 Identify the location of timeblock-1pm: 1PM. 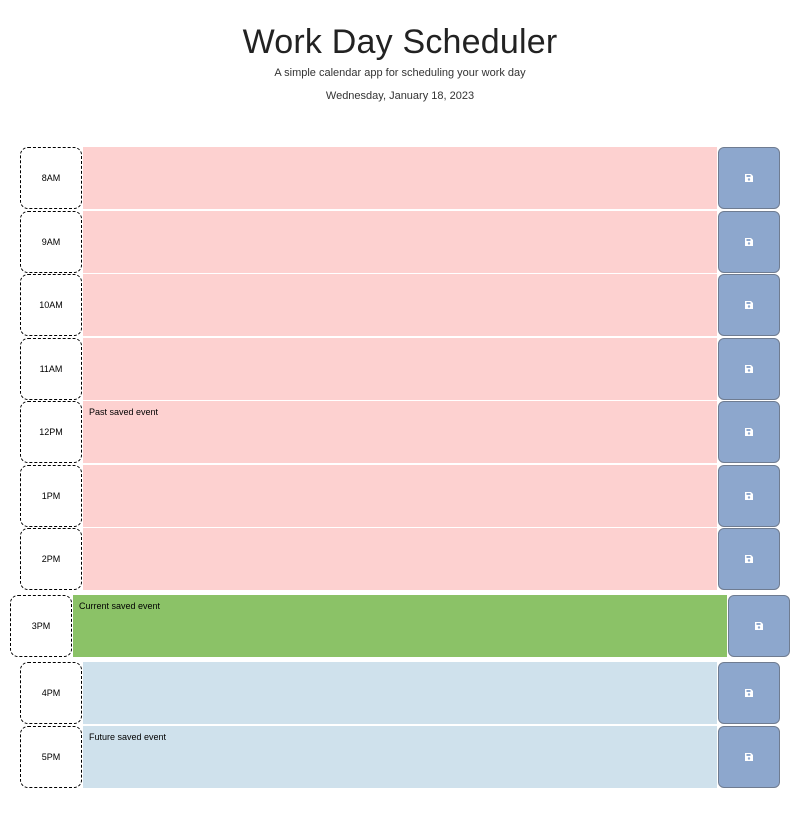
(400, 496).